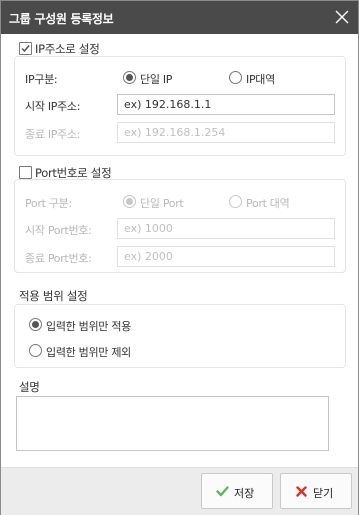 Image resolution: width=359 pixels, height=515 pixels. What do you see at coordinates (25, 172) in the screenshot?
I see `port-enable-checkbox` at bounding box center [25, 172].